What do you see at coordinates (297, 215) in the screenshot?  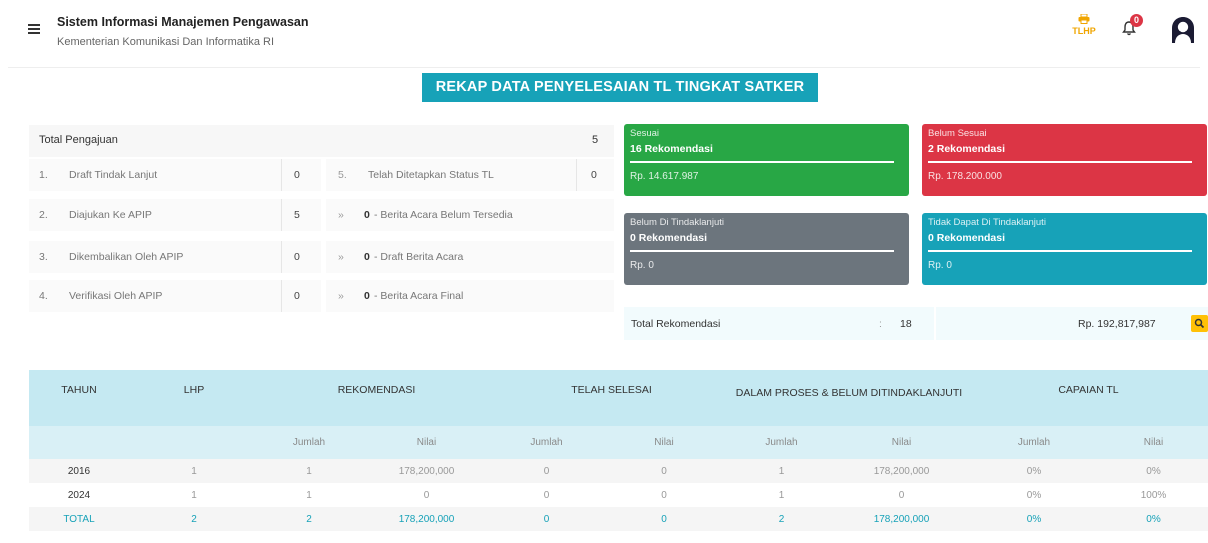 I see `item-value: 5` at bounding box center [297, 215].